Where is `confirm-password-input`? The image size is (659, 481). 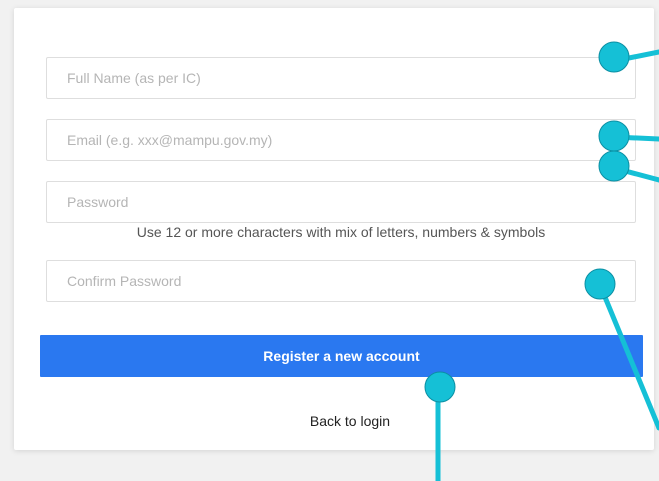 confirm-password-input is located at coordinates (341, 281).